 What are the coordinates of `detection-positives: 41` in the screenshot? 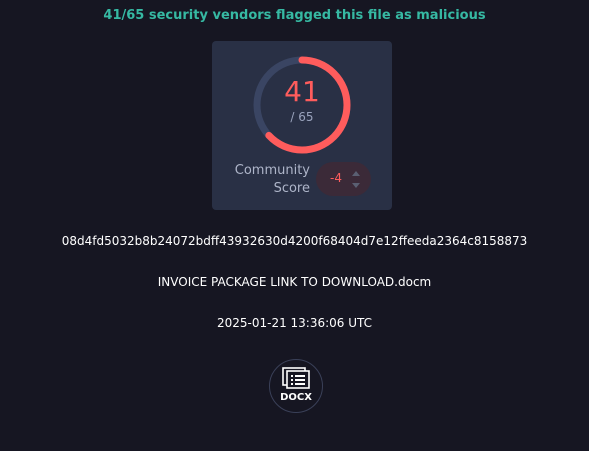 It's located at (302, 91).